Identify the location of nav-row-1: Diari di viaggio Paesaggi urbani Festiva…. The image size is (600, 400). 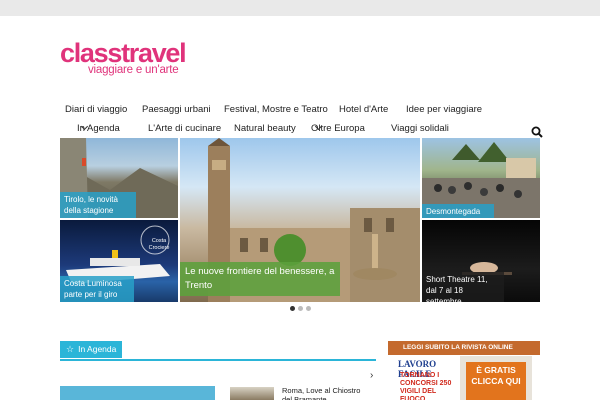
(300, 112).